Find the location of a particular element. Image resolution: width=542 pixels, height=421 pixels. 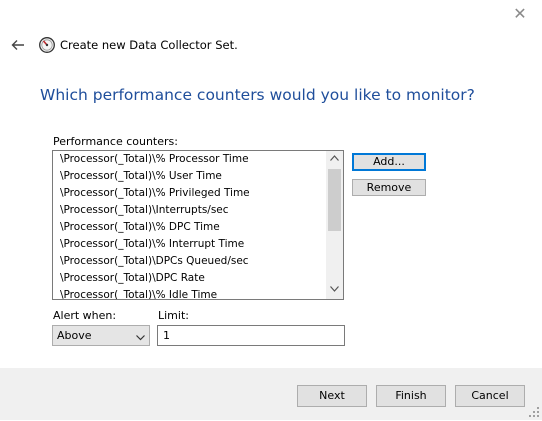

counter-list-item: \Processor(_Total)\DPC Rate is located at coordinates (189, 278).